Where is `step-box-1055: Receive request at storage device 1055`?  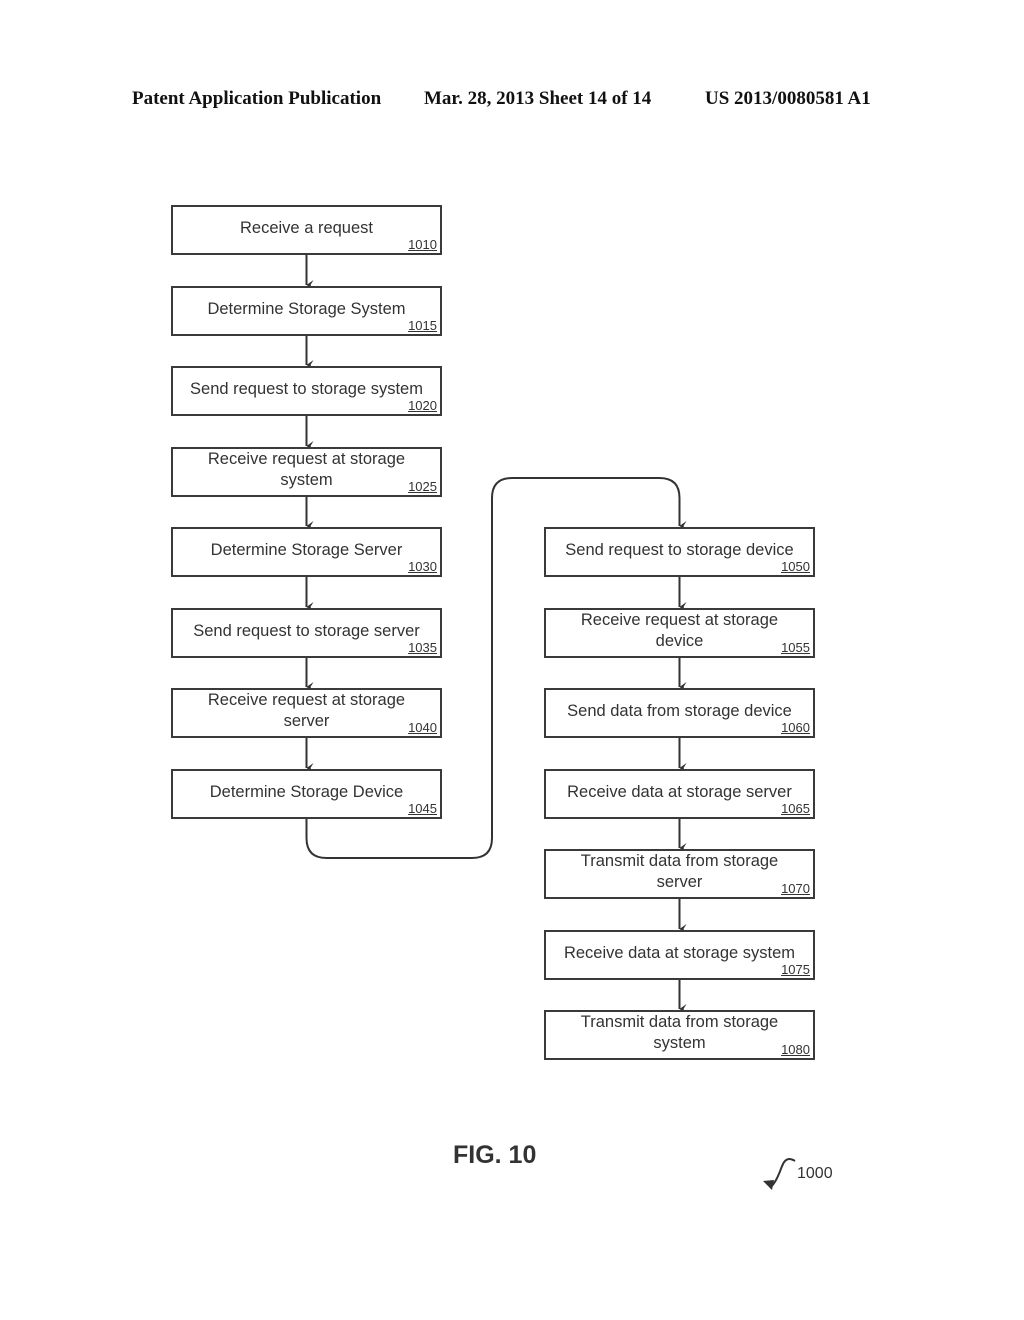
step-box-1055: Receive request at storage device 1055 is located at coordinates (679, 633).